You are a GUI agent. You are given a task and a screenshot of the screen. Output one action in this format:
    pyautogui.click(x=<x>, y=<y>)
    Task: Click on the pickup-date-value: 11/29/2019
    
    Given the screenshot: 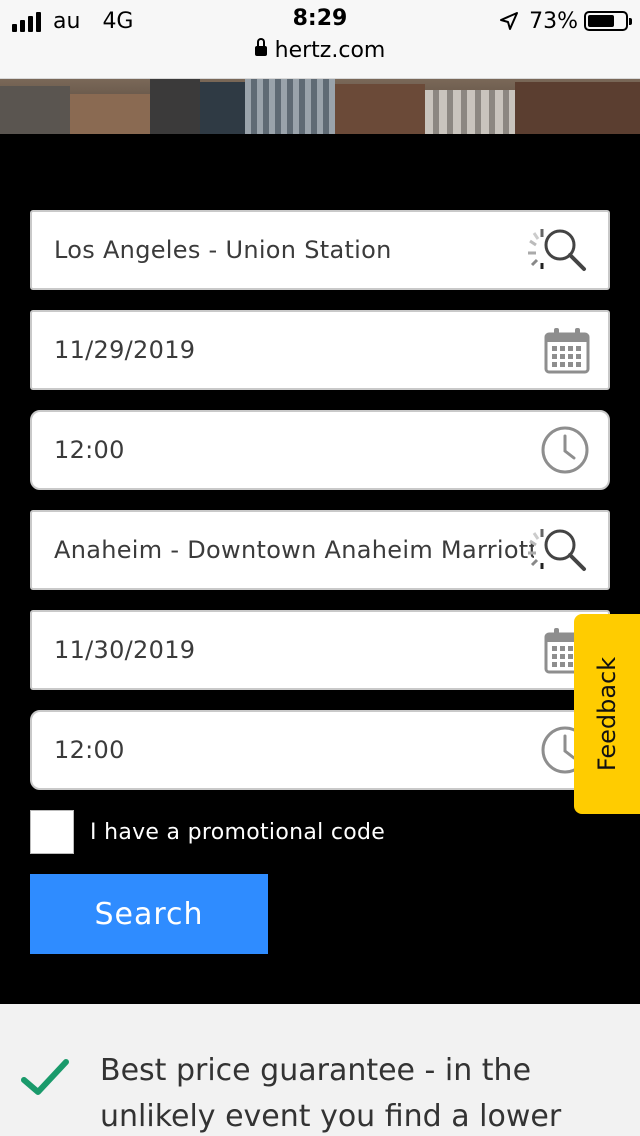 What is the action you would take?
    pyautogui.click(x=125, y=350)
    